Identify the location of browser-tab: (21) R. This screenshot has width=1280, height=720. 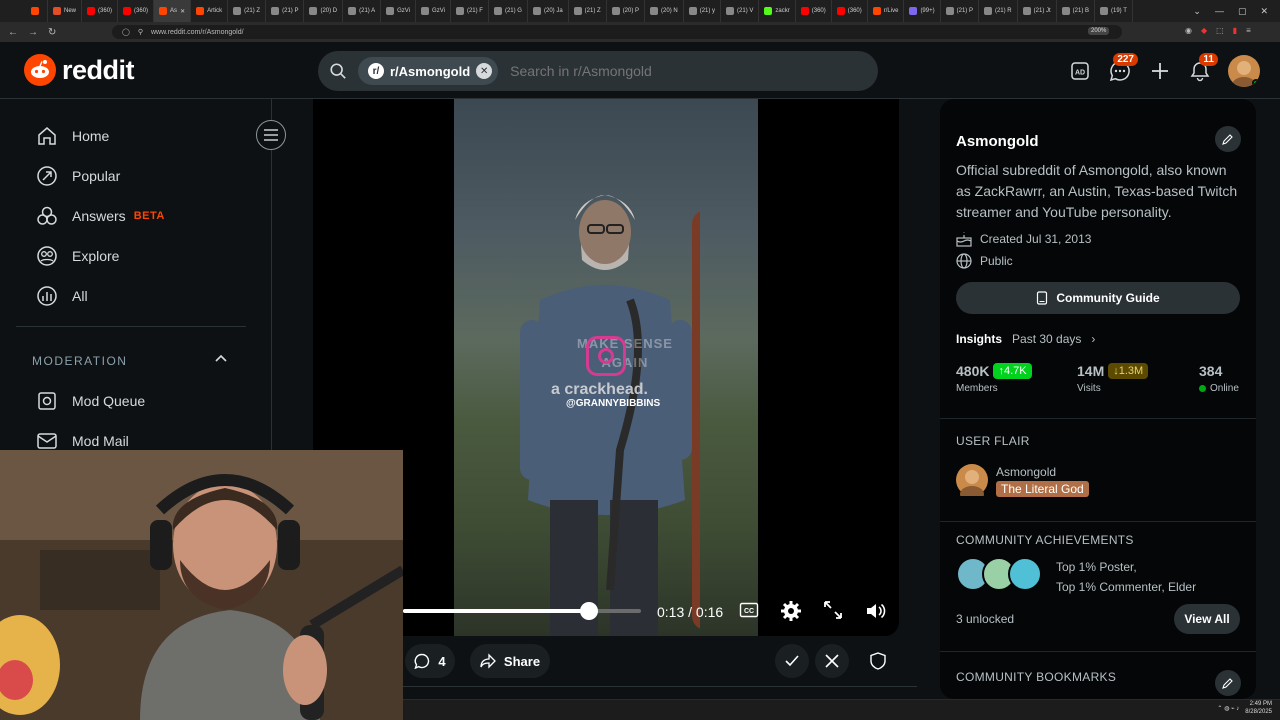
(998, 11).